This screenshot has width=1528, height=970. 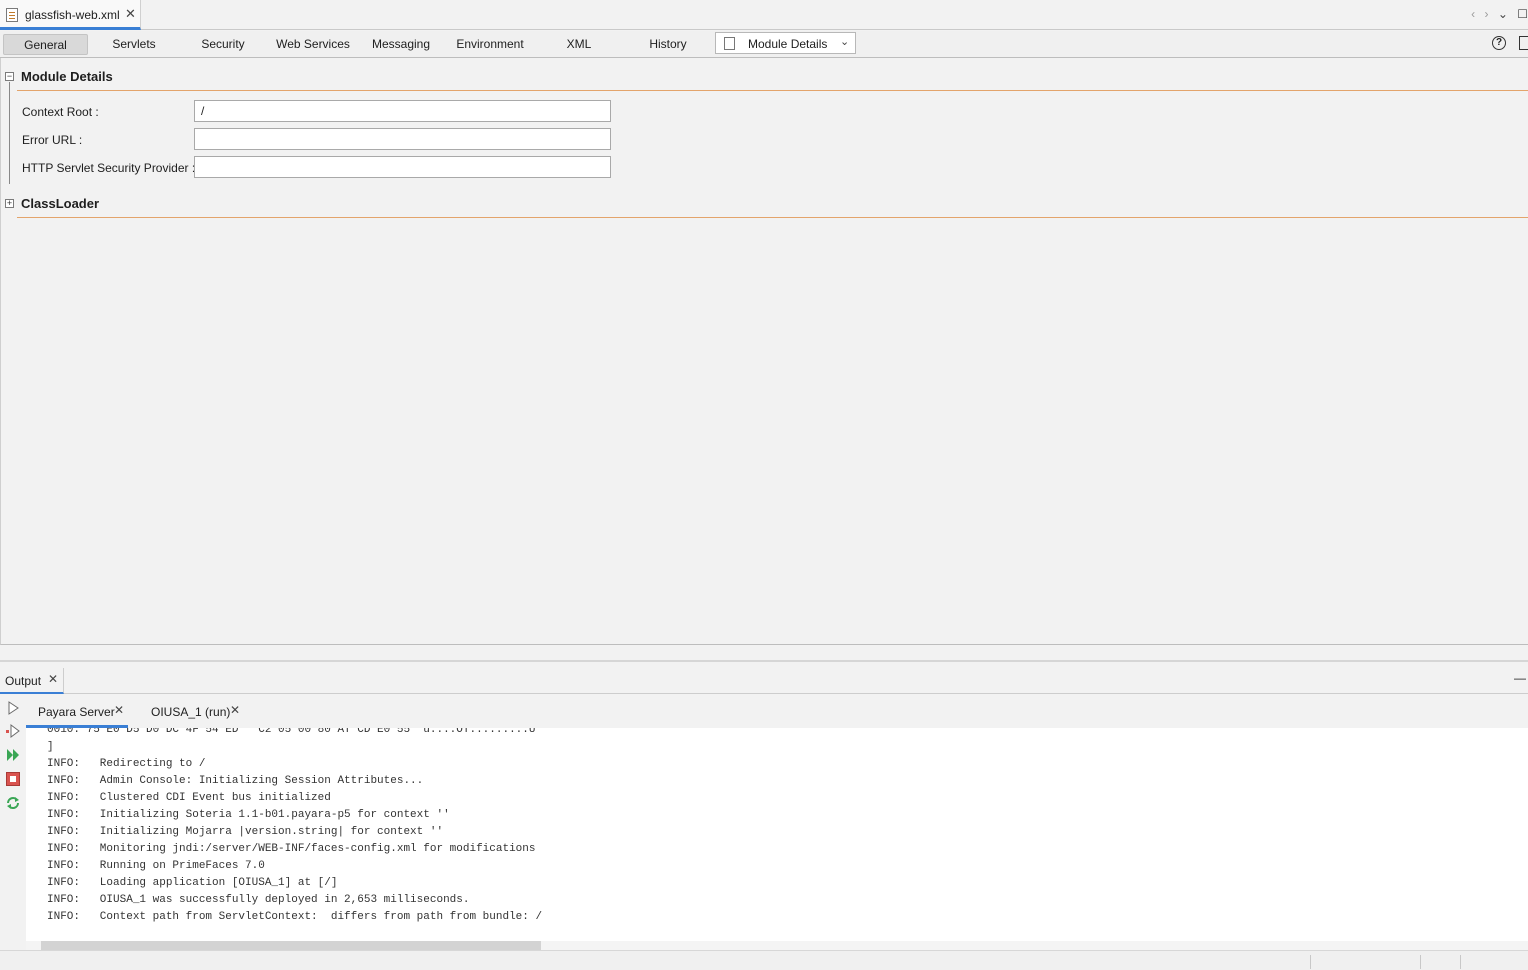 I want to click on stop-icon, so click(x=13, y=779).